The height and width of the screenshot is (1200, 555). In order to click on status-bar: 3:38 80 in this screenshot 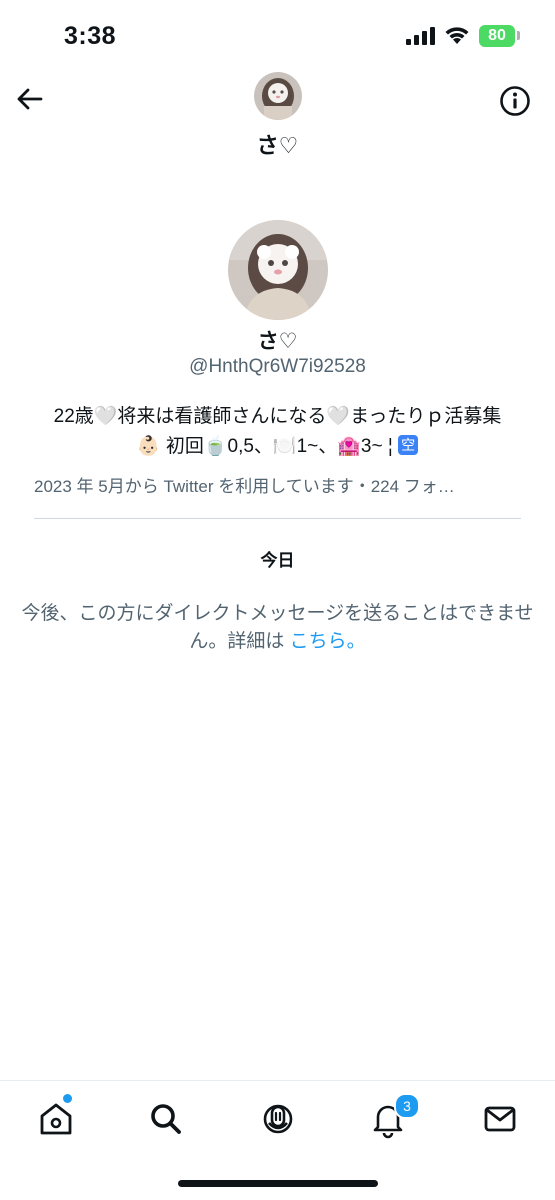, I will do `click(277, 35)`.